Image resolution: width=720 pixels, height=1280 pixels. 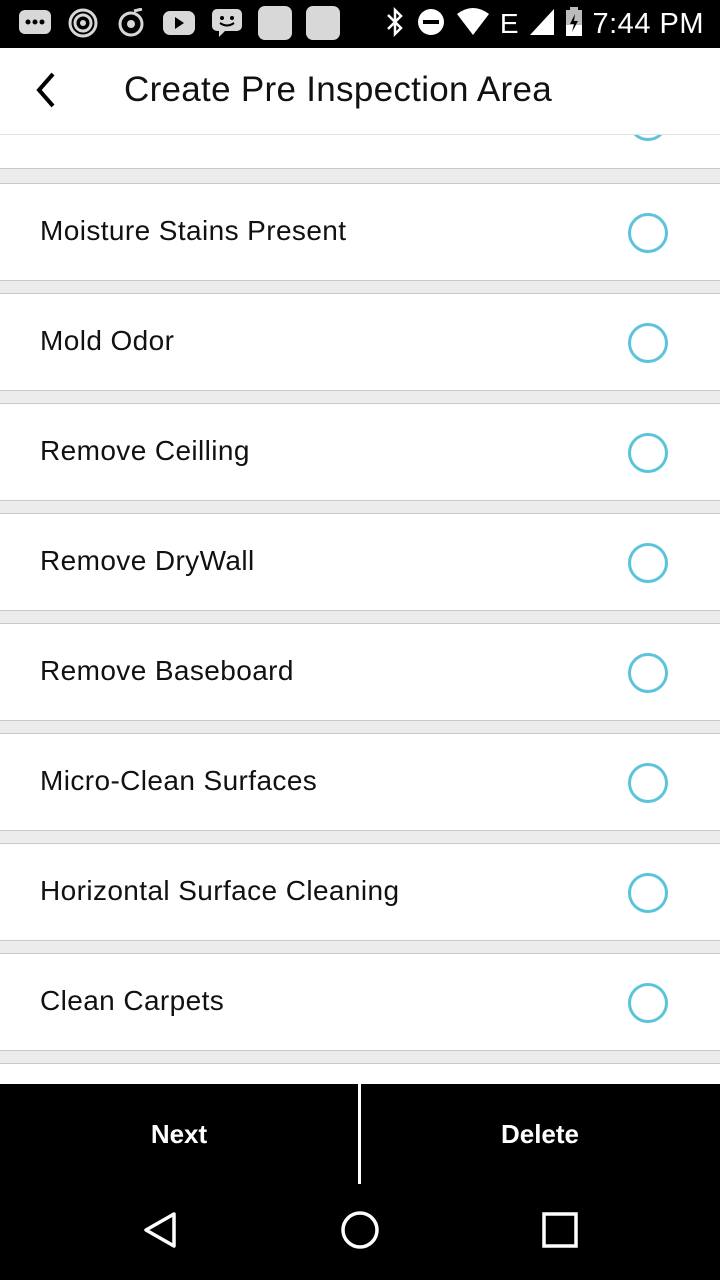 What do you see at coordinates (35, 23) in the screenshot?
I see `chat-bubble-icon` at bounding box center [35, 23].